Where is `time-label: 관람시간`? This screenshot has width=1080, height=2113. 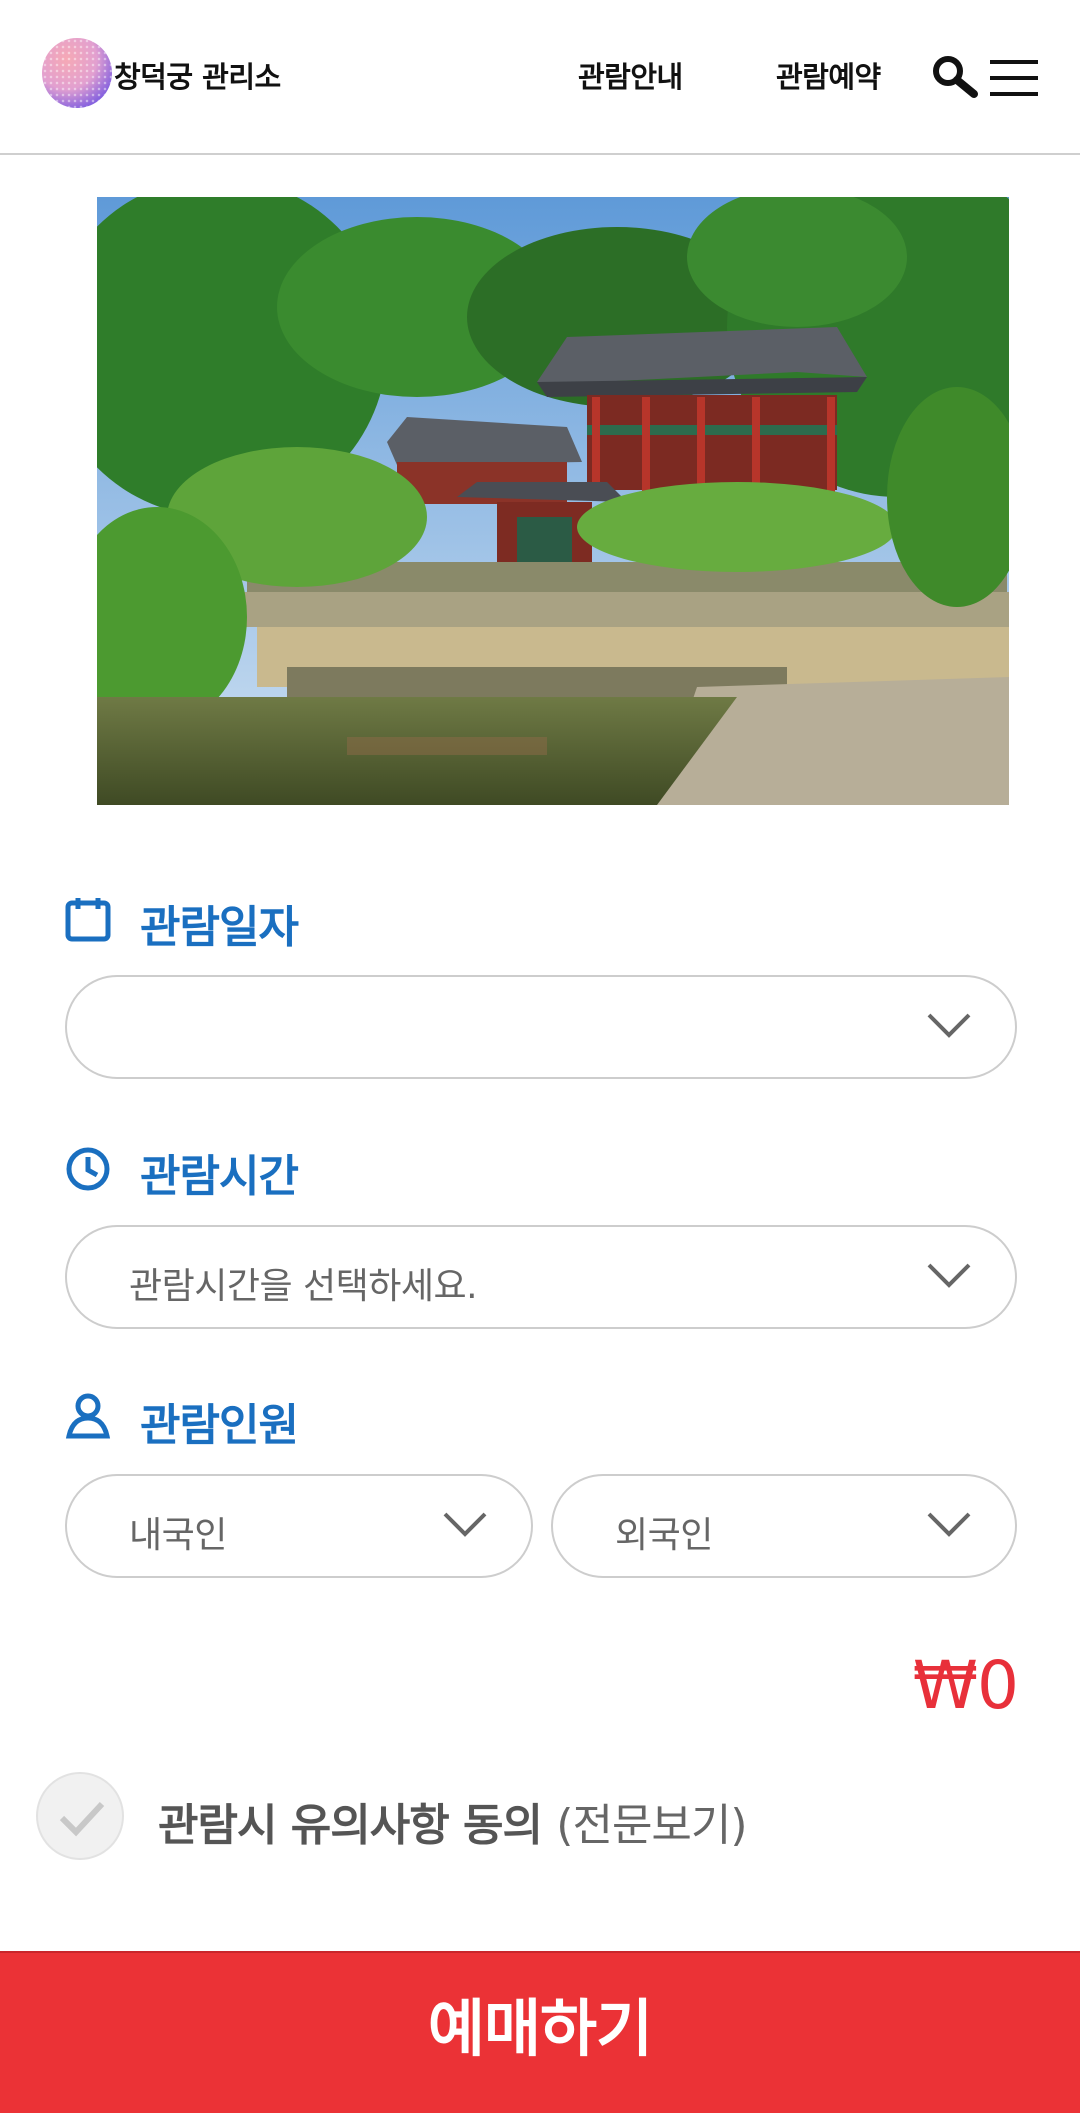
time-label: 관람시간 is located at coordinates (219, 1176).